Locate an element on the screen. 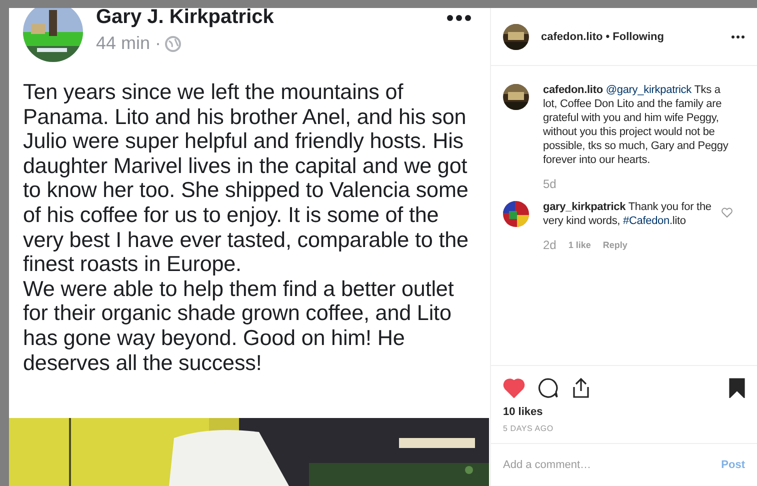 This screenshot has width=757, height=486. comment-text: gary_kirkpatrick Thank you for the very kind words, #Cafedon.lito is located at coordinates (627, 214).